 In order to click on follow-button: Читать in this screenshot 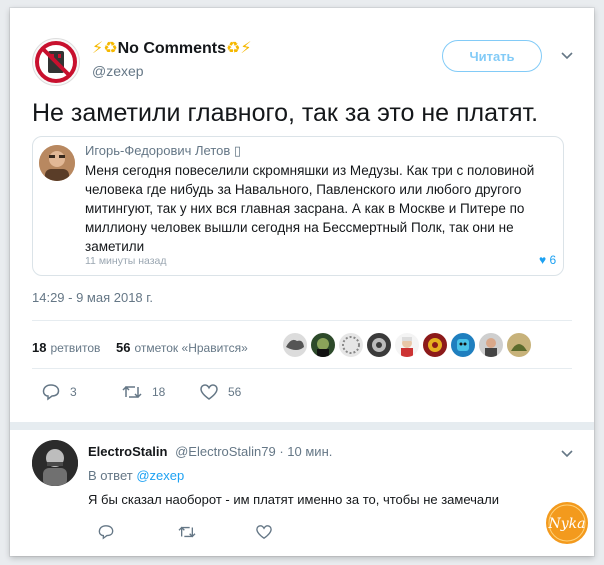, I will do `click(492, 56)`.